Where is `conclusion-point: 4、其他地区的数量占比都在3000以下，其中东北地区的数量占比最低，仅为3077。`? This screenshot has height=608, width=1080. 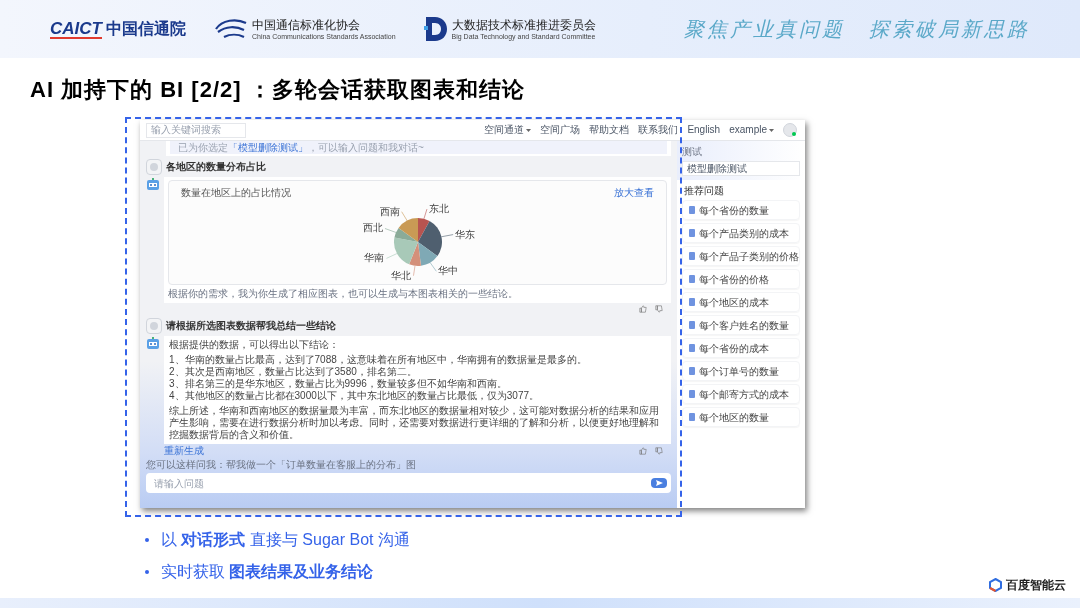
conclusion-point: 4、其他地区的数量占比都在3000以下，其中东北地区的数量占比最低，仅为3077。 is located at coordinates (355, 396).